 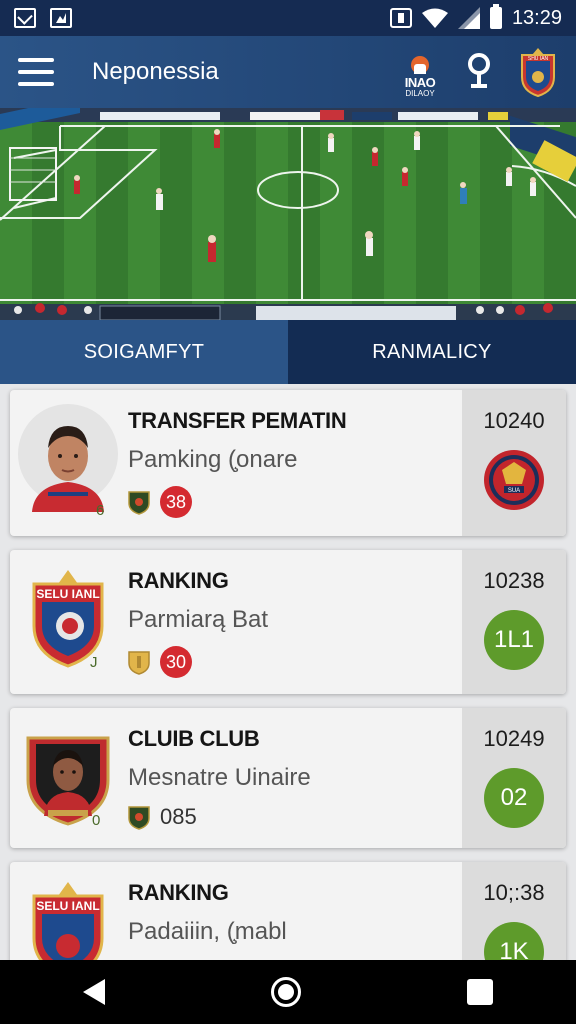 I want to click on back-icon, so click(x=94, y=992).